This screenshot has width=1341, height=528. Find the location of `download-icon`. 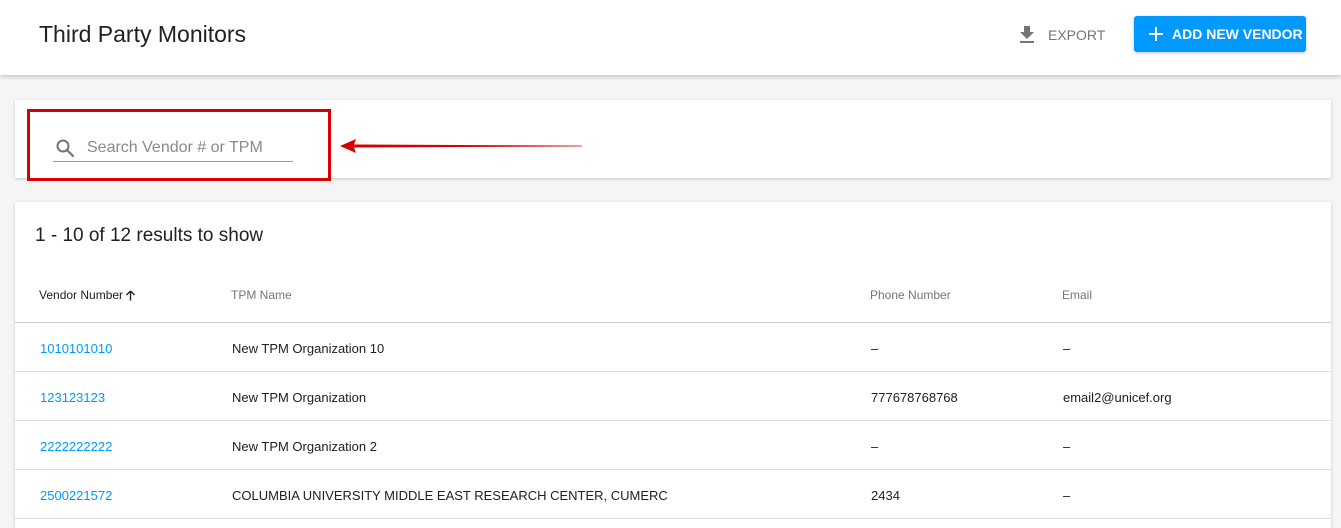

download-icon is located at coordinates (1027, 34).